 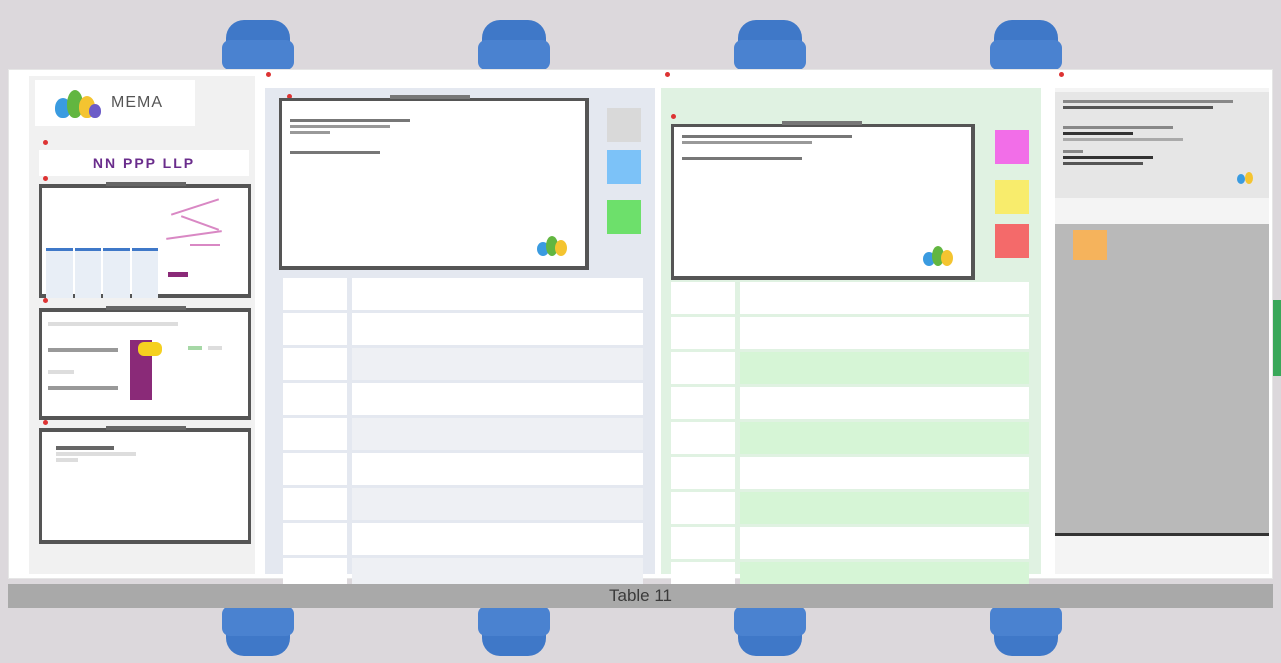 What do you see at coordinates (1277, 338) in the screenshot?
I see `side-tab` at bounding box center [1277, 338].